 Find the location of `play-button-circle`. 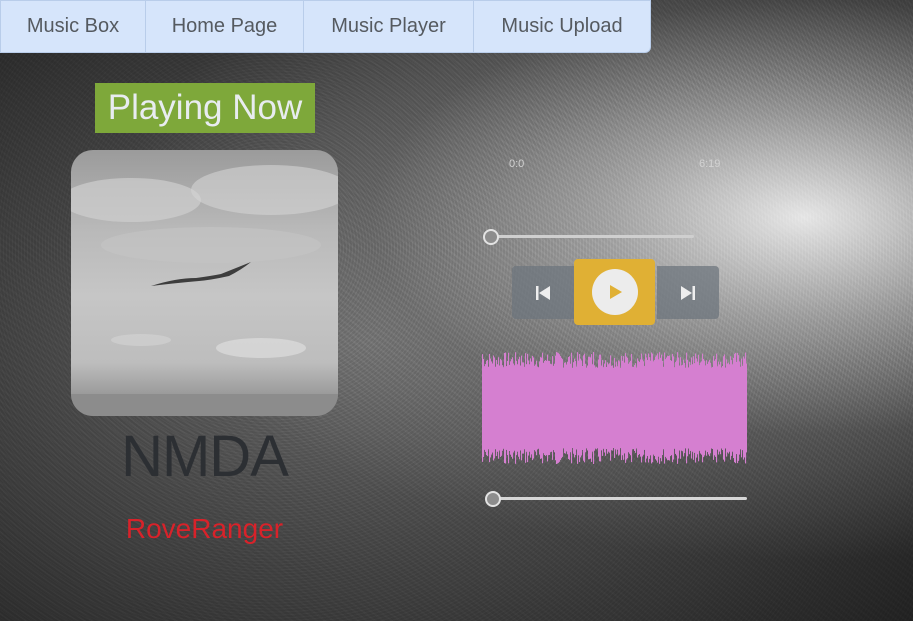

play-button-circle is located at coordinates (614, 292).